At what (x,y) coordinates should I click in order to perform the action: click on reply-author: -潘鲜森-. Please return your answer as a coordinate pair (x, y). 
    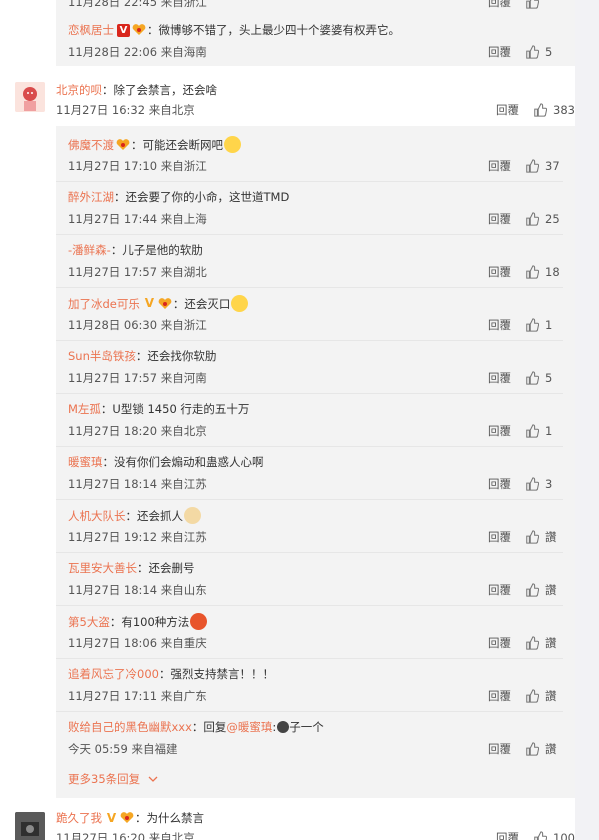
    Looking at the image, I should click on (89, 250).